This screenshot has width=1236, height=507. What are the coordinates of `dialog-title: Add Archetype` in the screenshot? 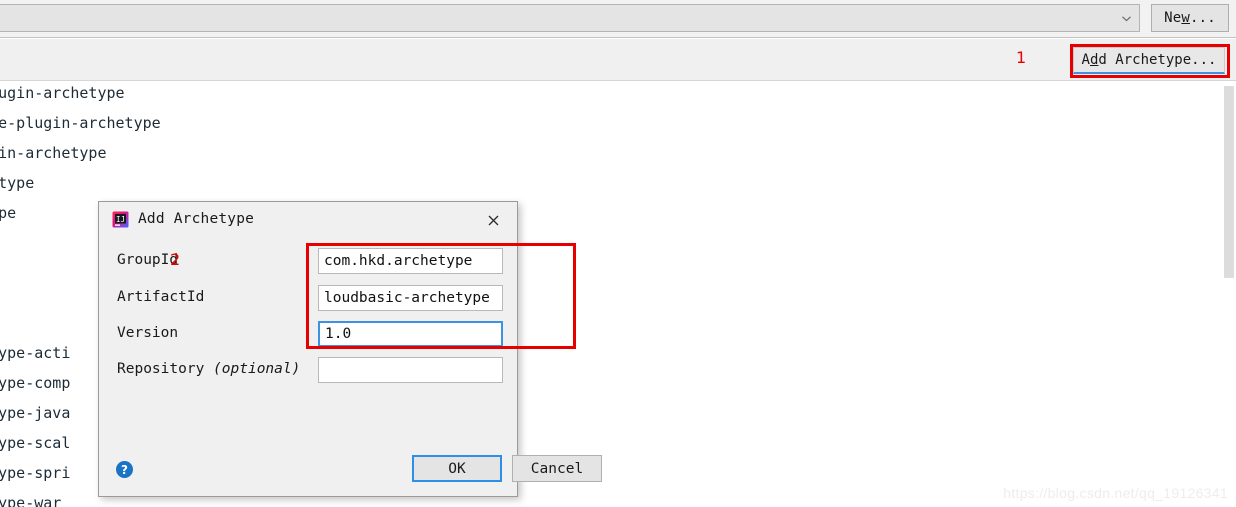 It's located at (196, 219).